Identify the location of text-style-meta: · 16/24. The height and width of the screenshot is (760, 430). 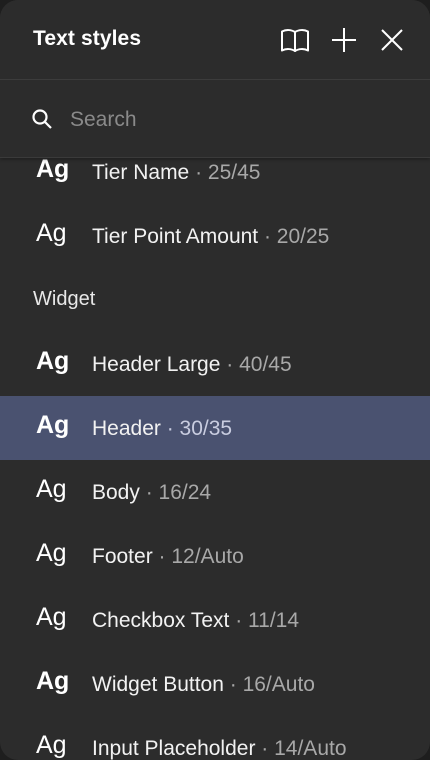
(175, 492).